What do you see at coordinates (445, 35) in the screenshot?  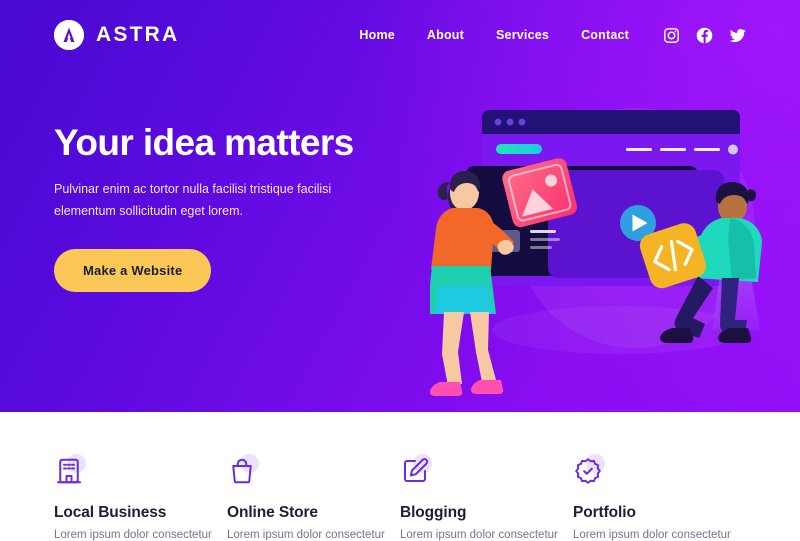 I see `nav-link-about: About` at bounding box center [445, 35].